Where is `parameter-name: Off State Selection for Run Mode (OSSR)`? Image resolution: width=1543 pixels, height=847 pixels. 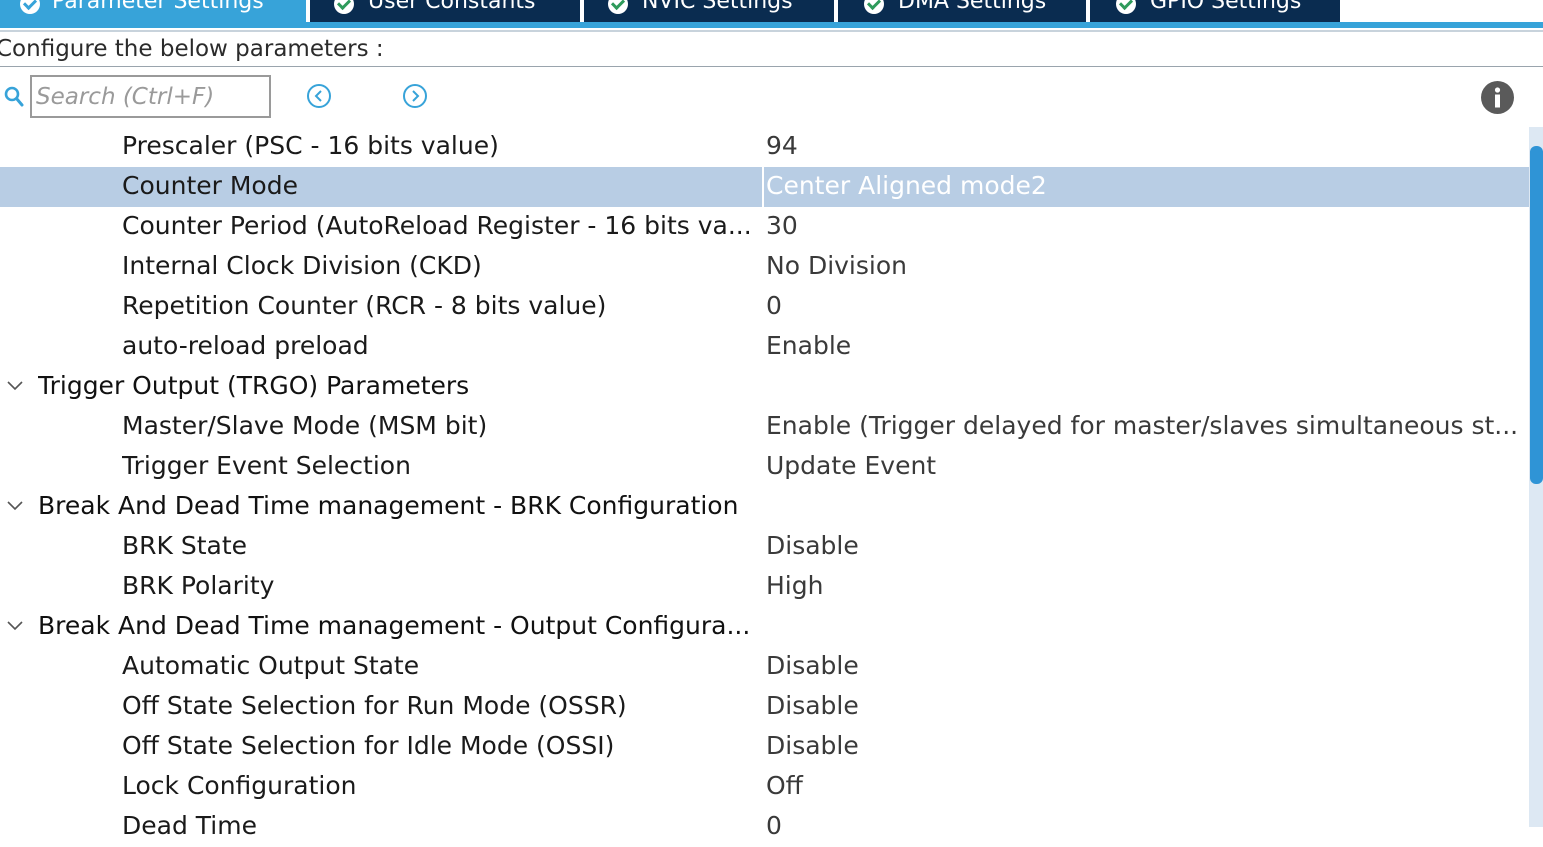 parameter-name: Off State Selection for Run Mode (OSSR) is located at coordinates (374, 705).